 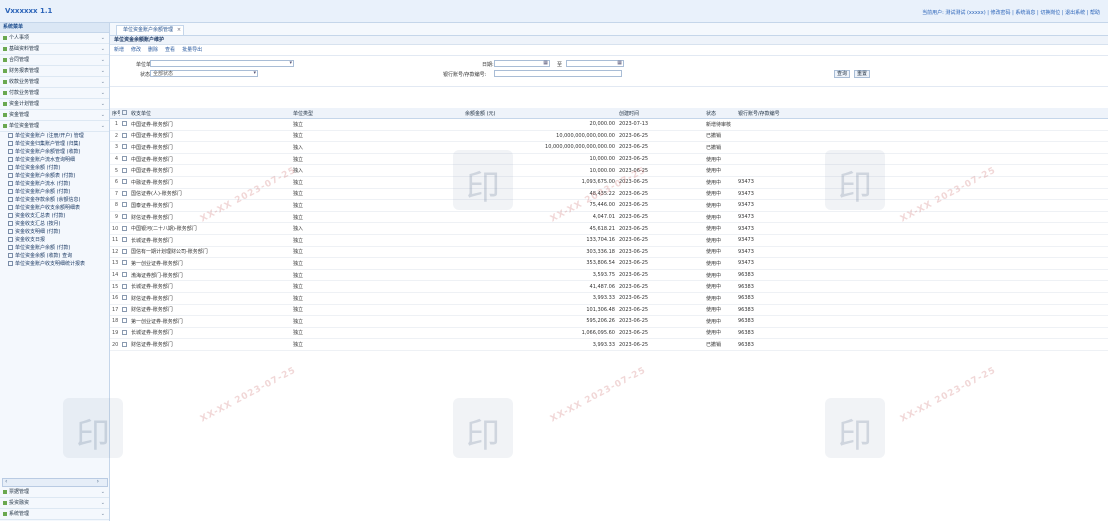 I want to click on sidebar-item: 个人事项 ⌄, so click(x=54, y=38).